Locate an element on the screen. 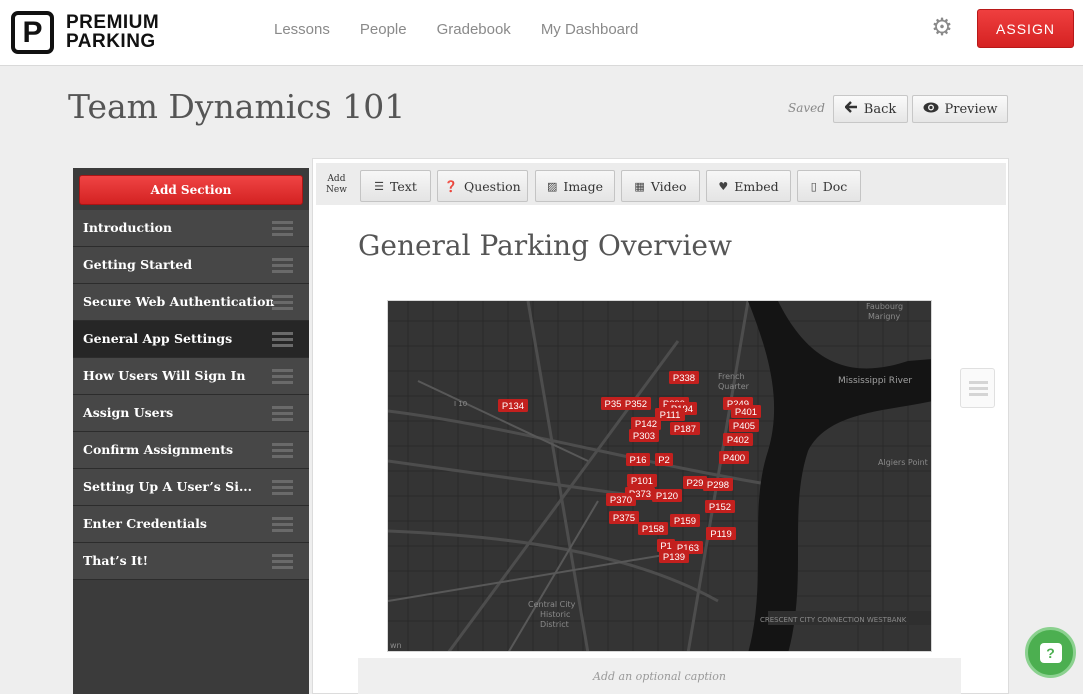 The width and height of the screenshot is (1083, 694). parking-marker: P400 is located at coordinates (734, 457).